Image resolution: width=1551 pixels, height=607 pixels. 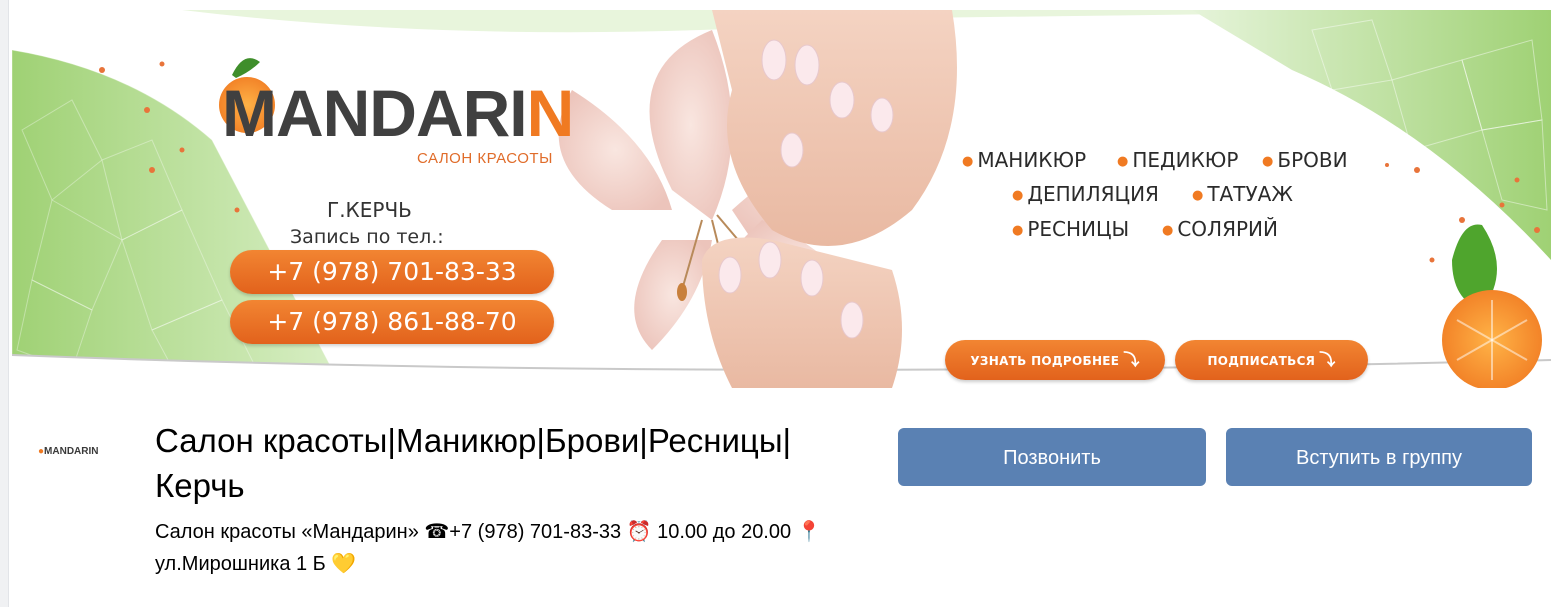 I want to click on booking-label: Запись по тел.:, so click(x=367, y=237).